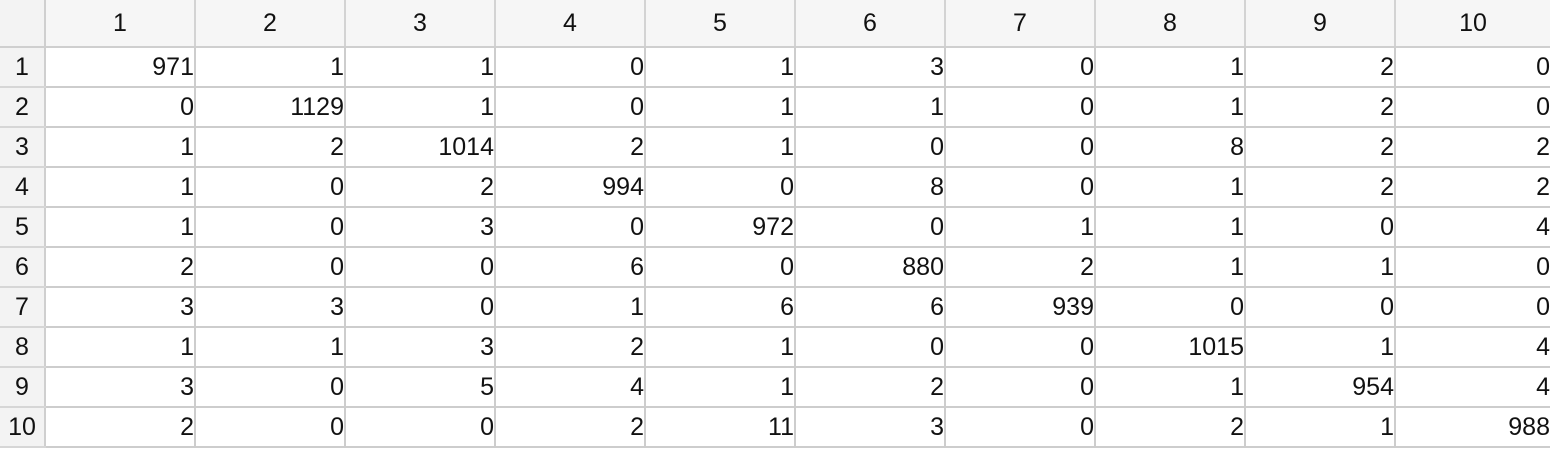 The width and height of the screenshot is (1550, 452). Describe the element at coordinates (23, 187) in the screenshot. I see `row-header: 4` at that location.